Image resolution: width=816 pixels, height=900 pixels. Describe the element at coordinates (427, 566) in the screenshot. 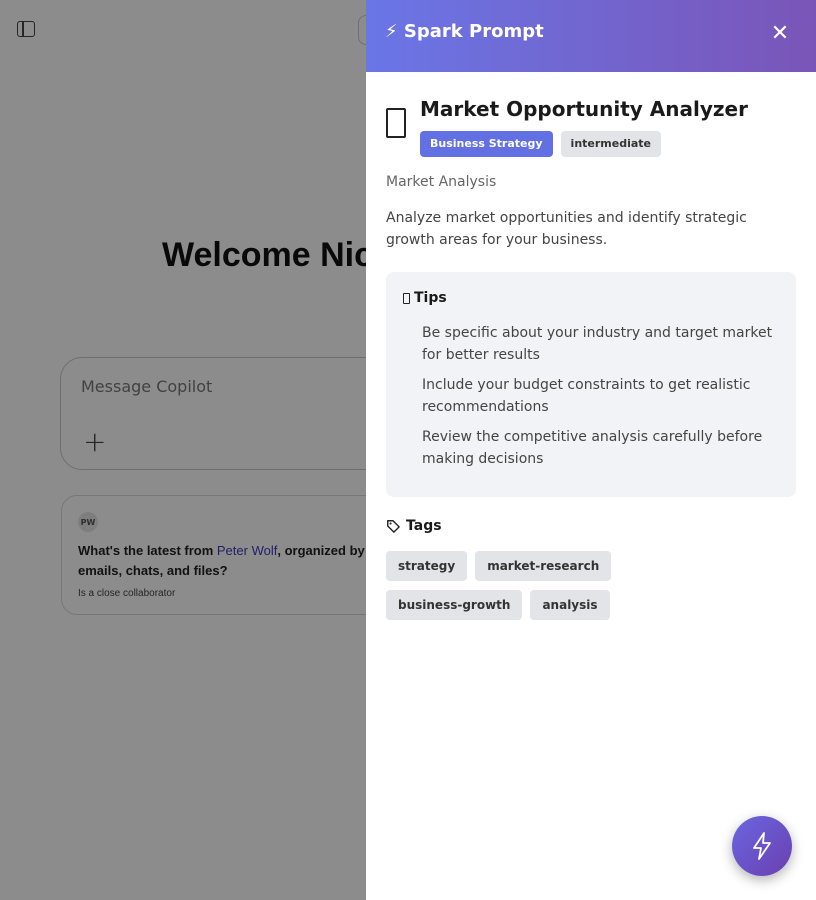

I see `tag-chip: strategy` at that location.